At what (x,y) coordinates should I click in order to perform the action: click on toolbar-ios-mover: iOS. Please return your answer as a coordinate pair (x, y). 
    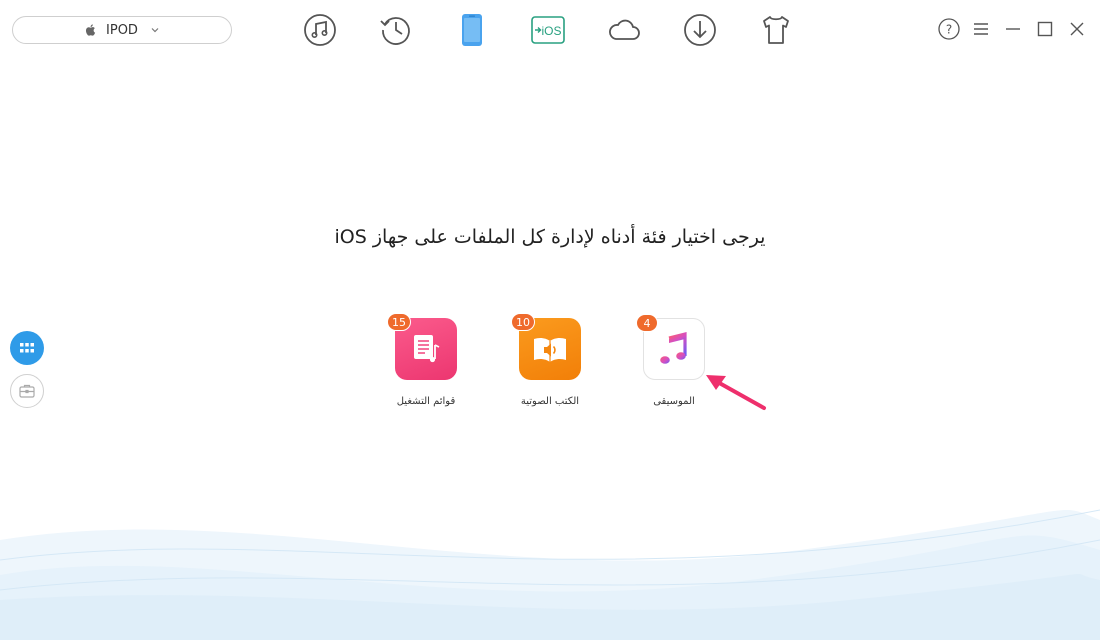
    Looking at the image, I should click on (548, 30).